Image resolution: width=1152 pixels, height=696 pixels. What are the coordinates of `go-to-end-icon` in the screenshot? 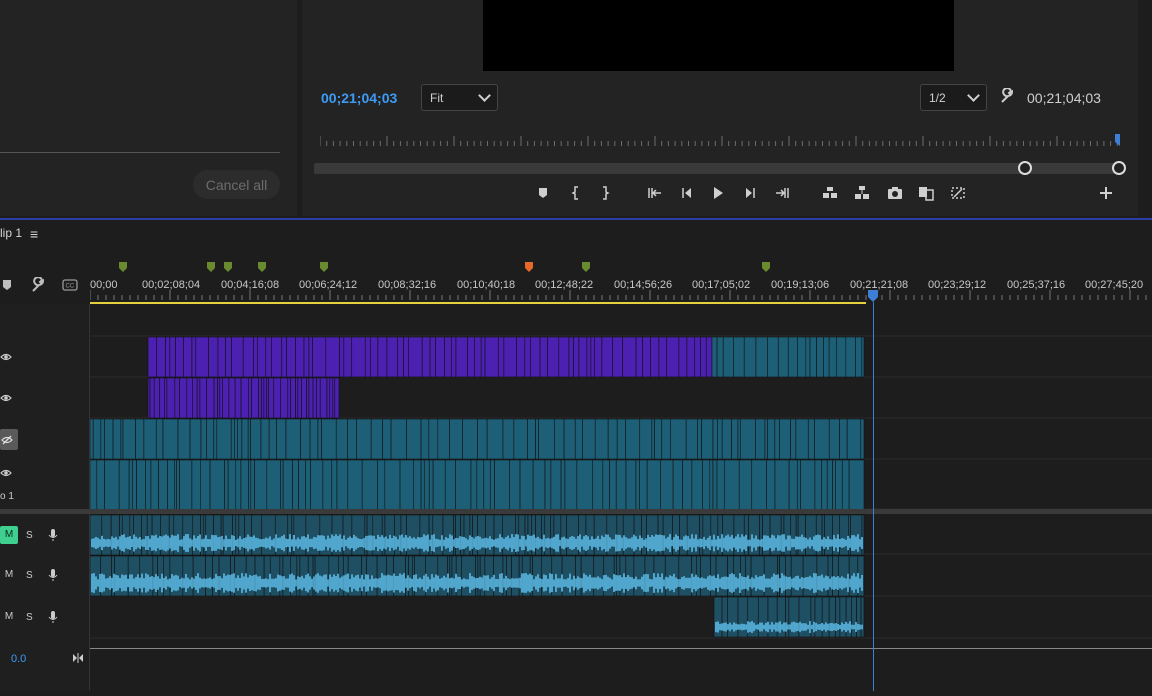 It's located at (78, 658).